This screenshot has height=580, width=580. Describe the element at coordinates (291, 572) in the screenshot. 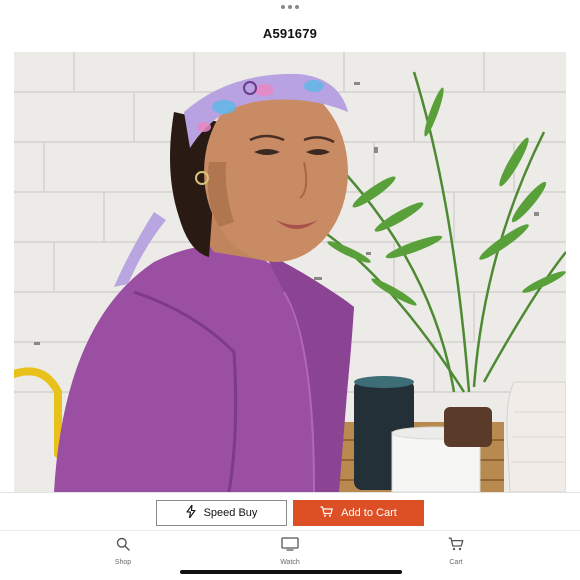

I see `home-indicator` at that location.